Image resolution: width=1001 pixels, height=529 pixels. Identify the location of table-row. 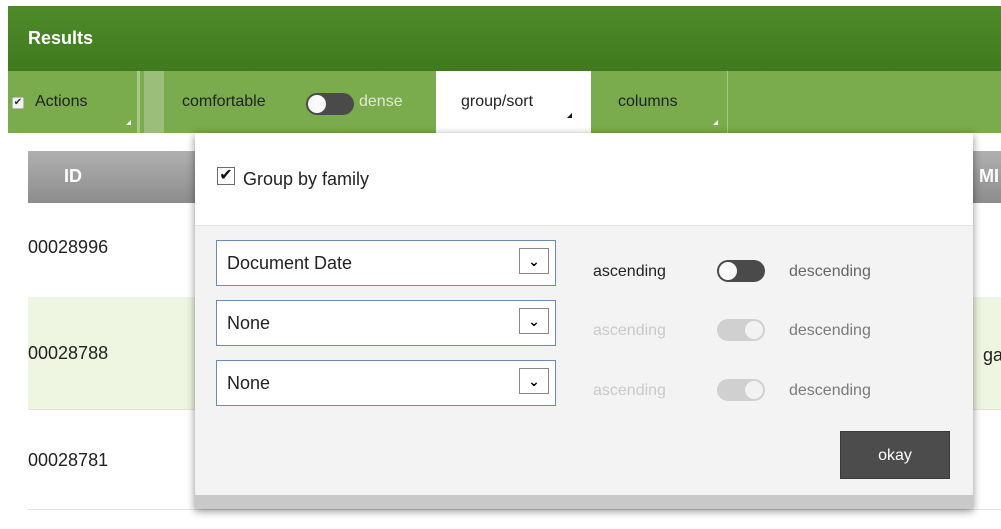
(514, 519).